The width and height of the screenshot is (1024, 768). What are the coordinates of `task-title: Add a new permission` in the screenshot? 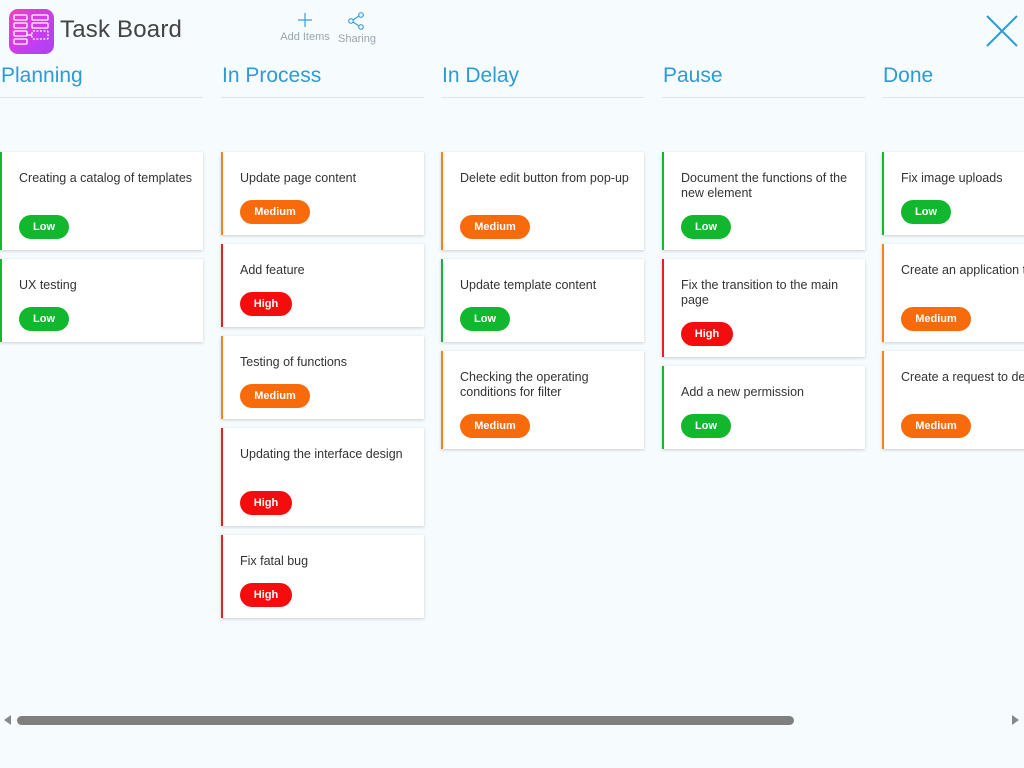 It's located at (742, 392).